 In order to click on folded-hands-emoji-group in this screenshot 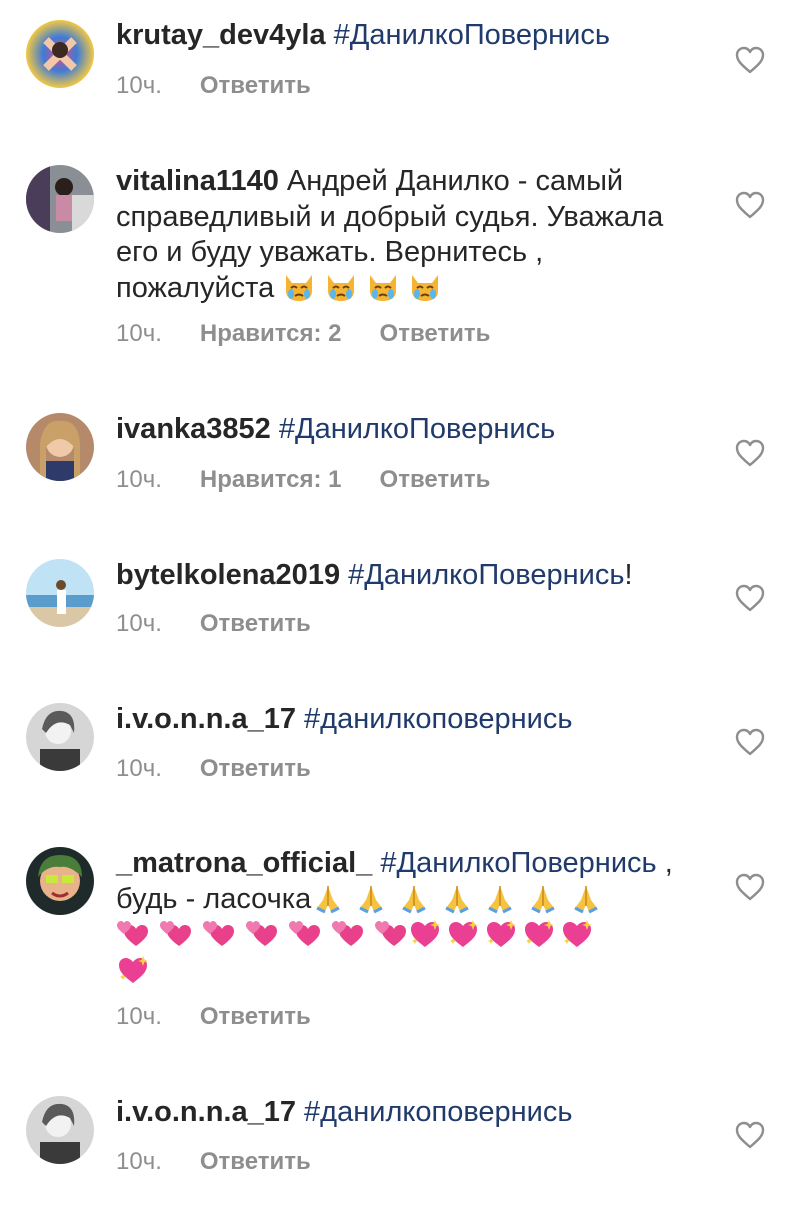, I will do `click(461, 899)`.